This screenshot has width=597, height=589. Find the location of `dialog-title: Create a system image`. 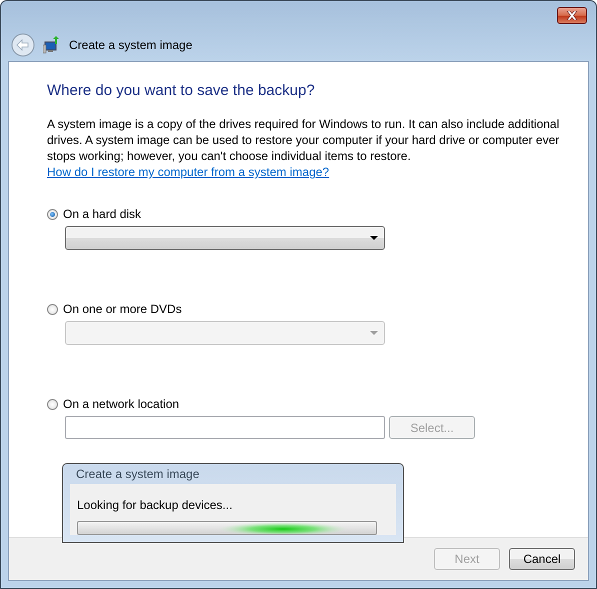

dialog-title: Create a system image is located at coordinates (137, 474).